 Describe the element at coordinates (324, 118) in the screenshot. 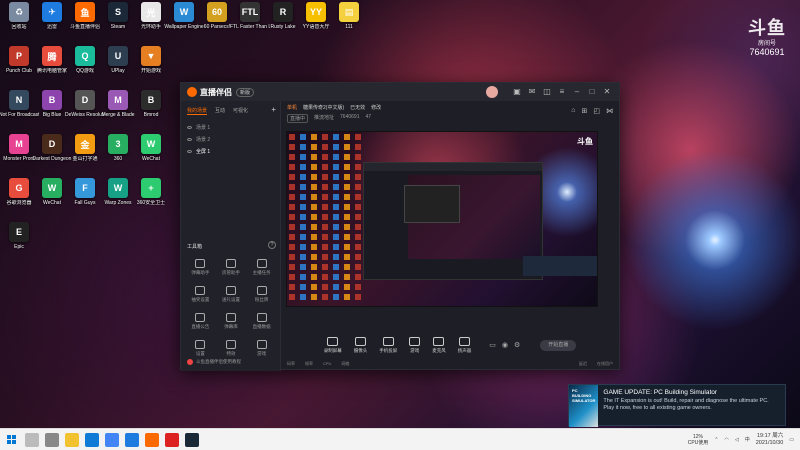

I see `stream-url-label: 推流地址` at that location.